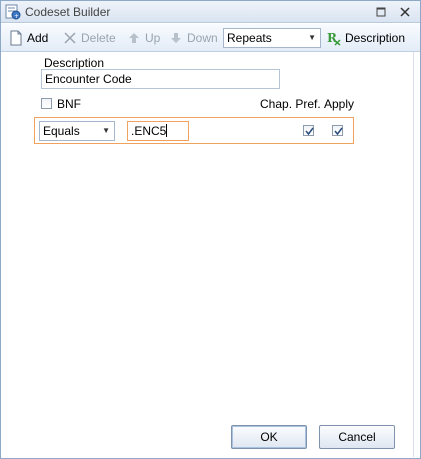 This screenshot has width=421, height=459. I want to click on ok-button: OK, so click(269, 437).